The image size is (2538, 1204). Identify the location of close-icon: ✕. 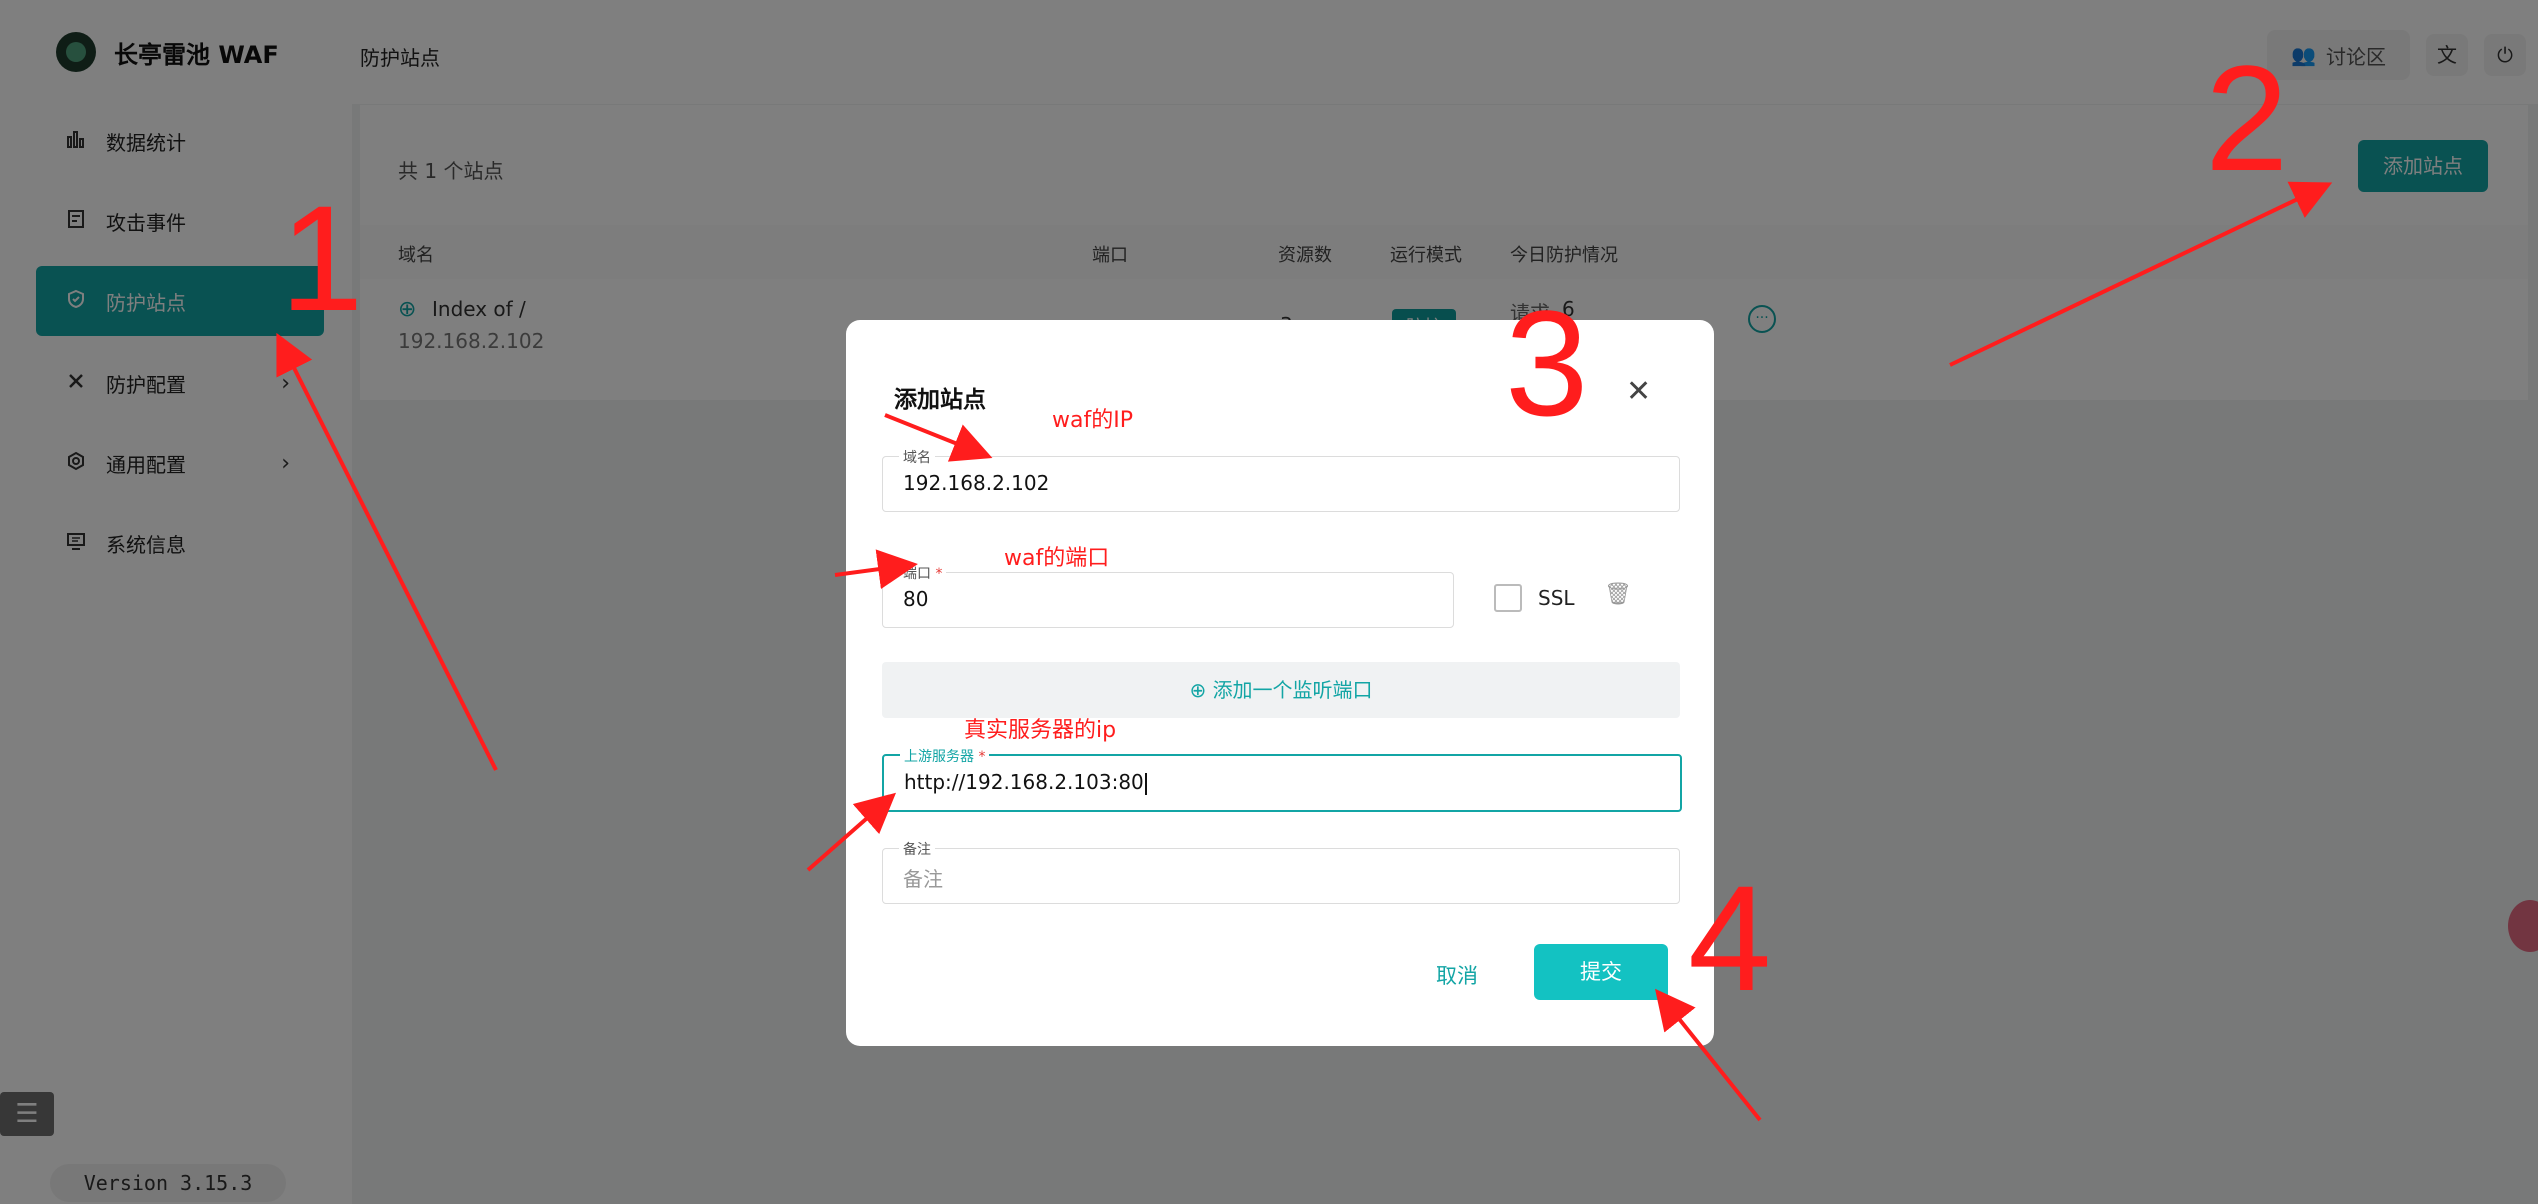
(1638, 391).